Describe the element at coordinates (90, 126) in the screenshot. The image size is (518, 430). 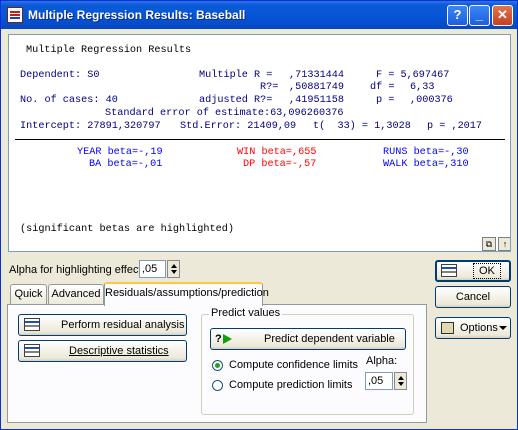
I see `intercept-value: Intercept: 27891,320797` at that location.